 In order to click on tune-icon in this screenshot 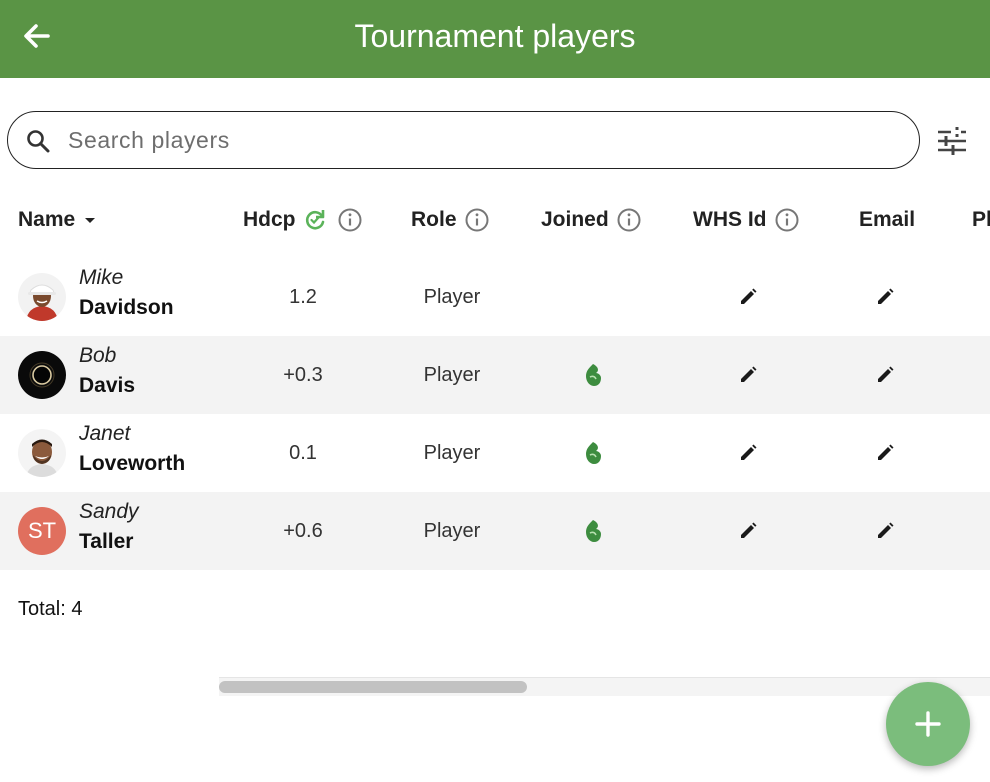, I will do `click(952, 141)`.